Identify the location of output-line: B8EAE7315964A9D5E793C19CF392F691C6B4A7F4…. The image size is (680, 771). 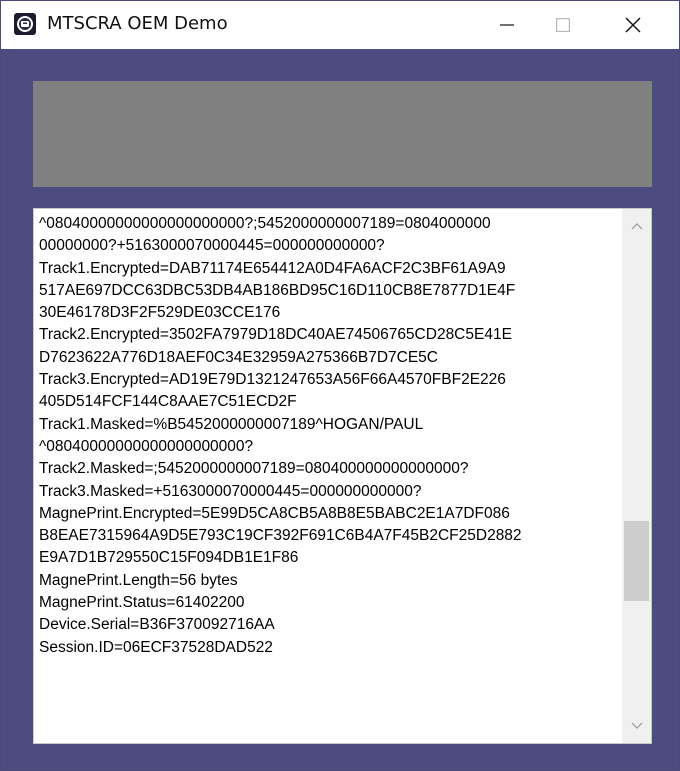
(280, 536).